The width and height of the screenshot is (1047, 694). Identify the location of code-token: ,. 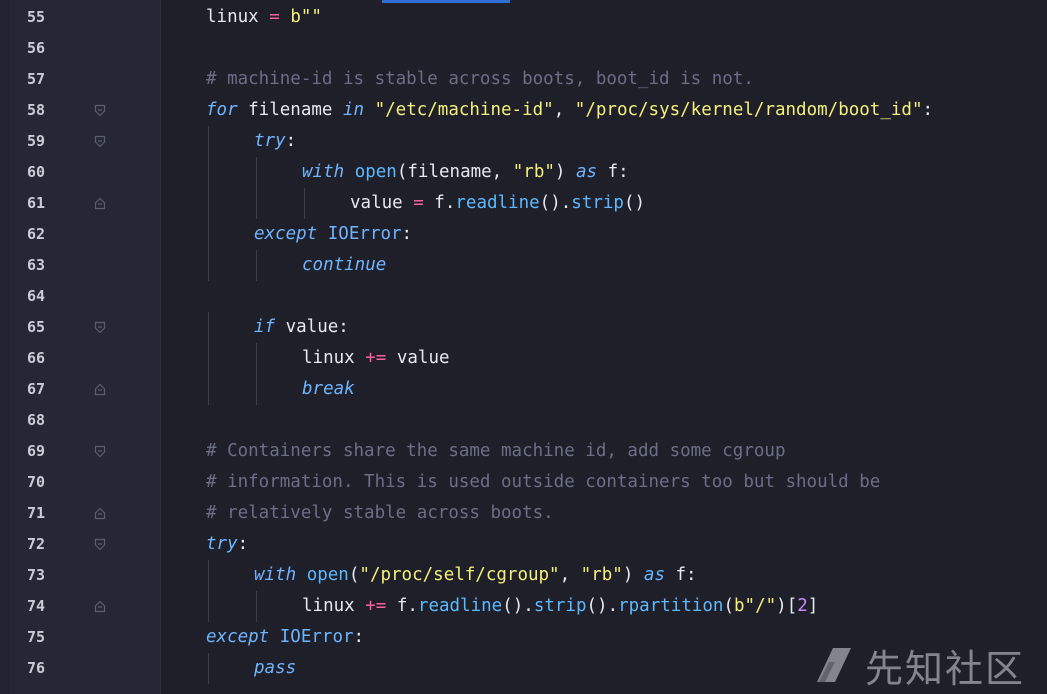
(570, 575).